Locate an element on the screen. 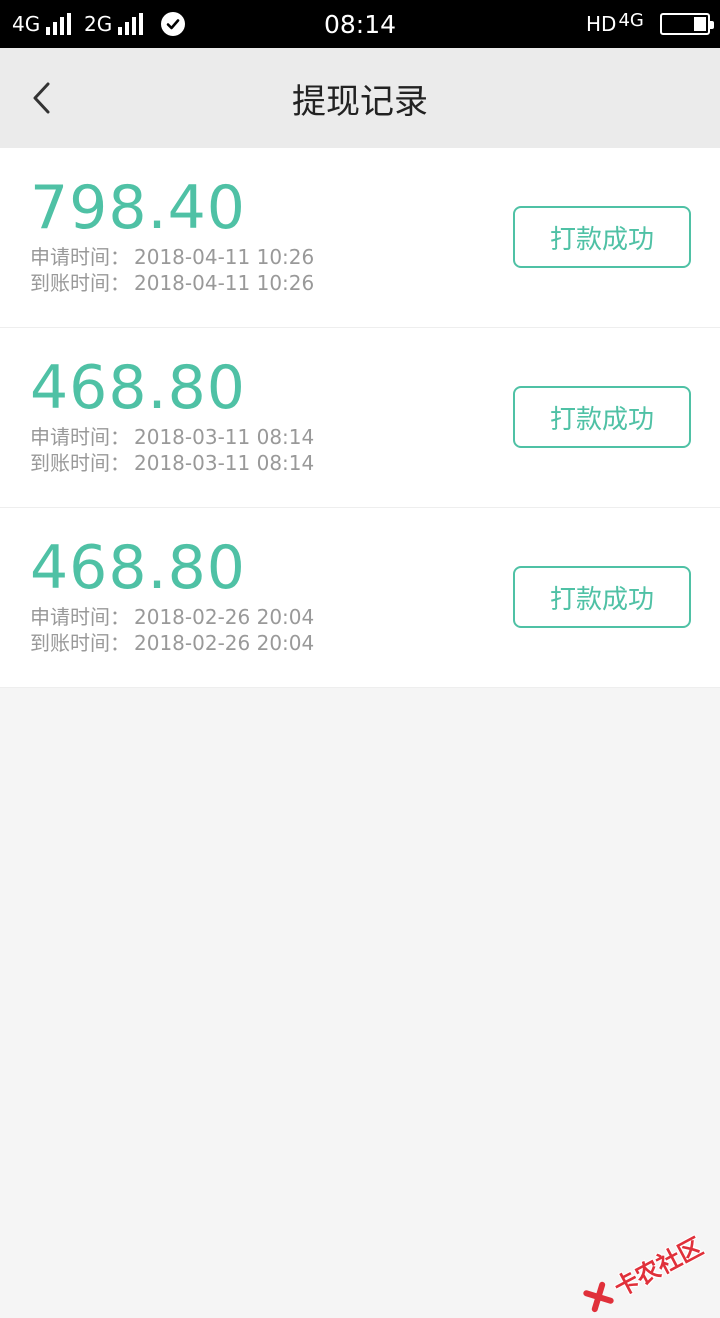 The height and width of the screenshot is (1318, 720). back-button is located at coordinates (42, 98).